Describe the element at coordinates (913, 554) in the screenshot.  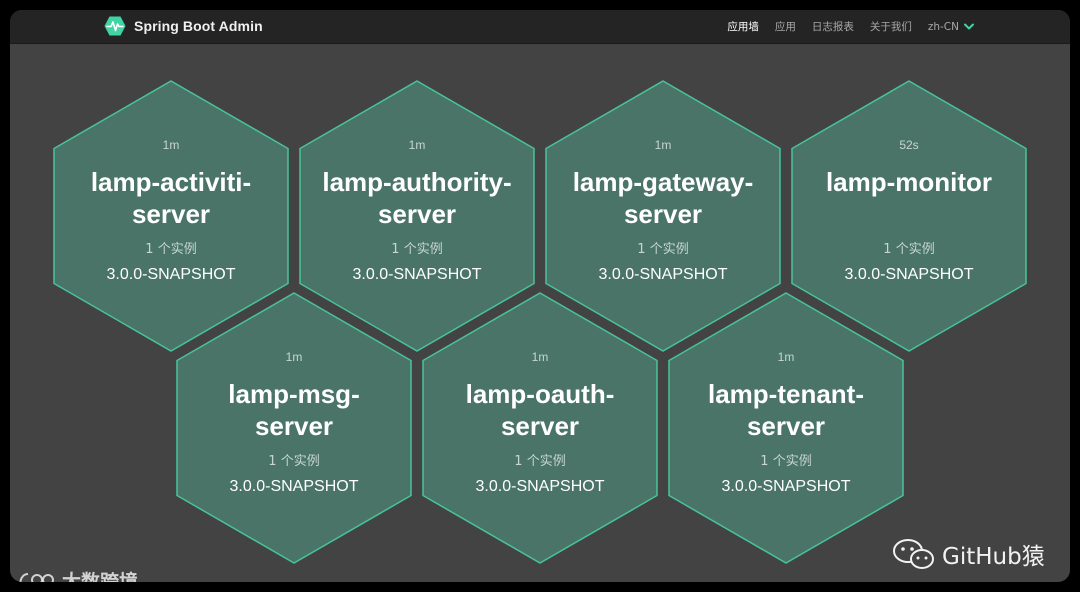
I see `wechat-icon` at that location.